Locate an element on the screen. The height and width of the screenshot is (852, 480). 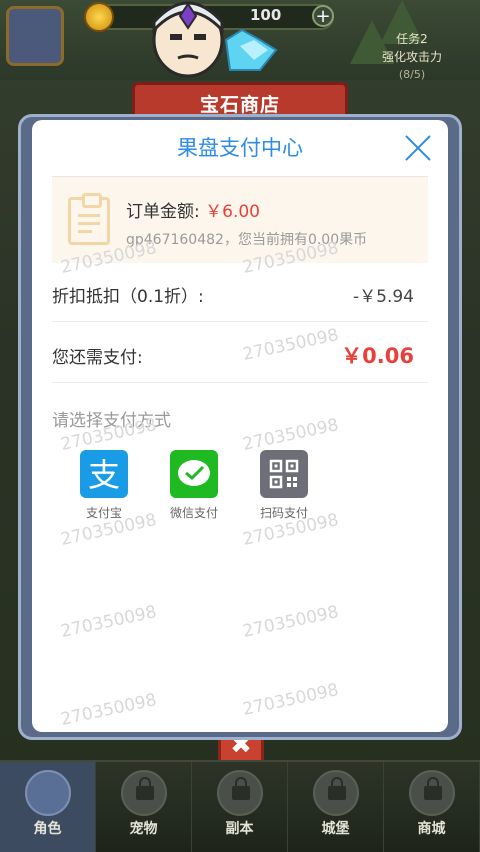
add-coins-button: + is located at coordinates (323, 16).